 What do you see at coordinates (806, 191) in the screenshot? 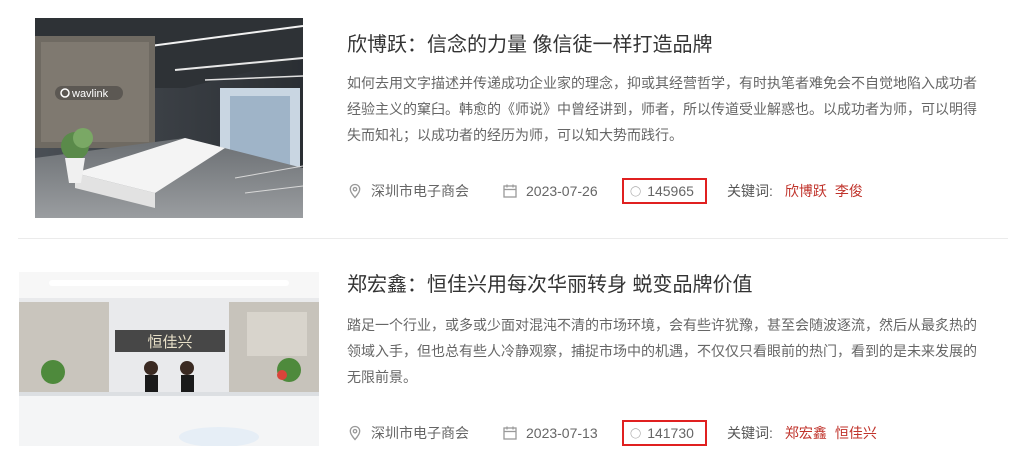
I see `keyword-link: 欣博跃` at bounding box center [806, 191].